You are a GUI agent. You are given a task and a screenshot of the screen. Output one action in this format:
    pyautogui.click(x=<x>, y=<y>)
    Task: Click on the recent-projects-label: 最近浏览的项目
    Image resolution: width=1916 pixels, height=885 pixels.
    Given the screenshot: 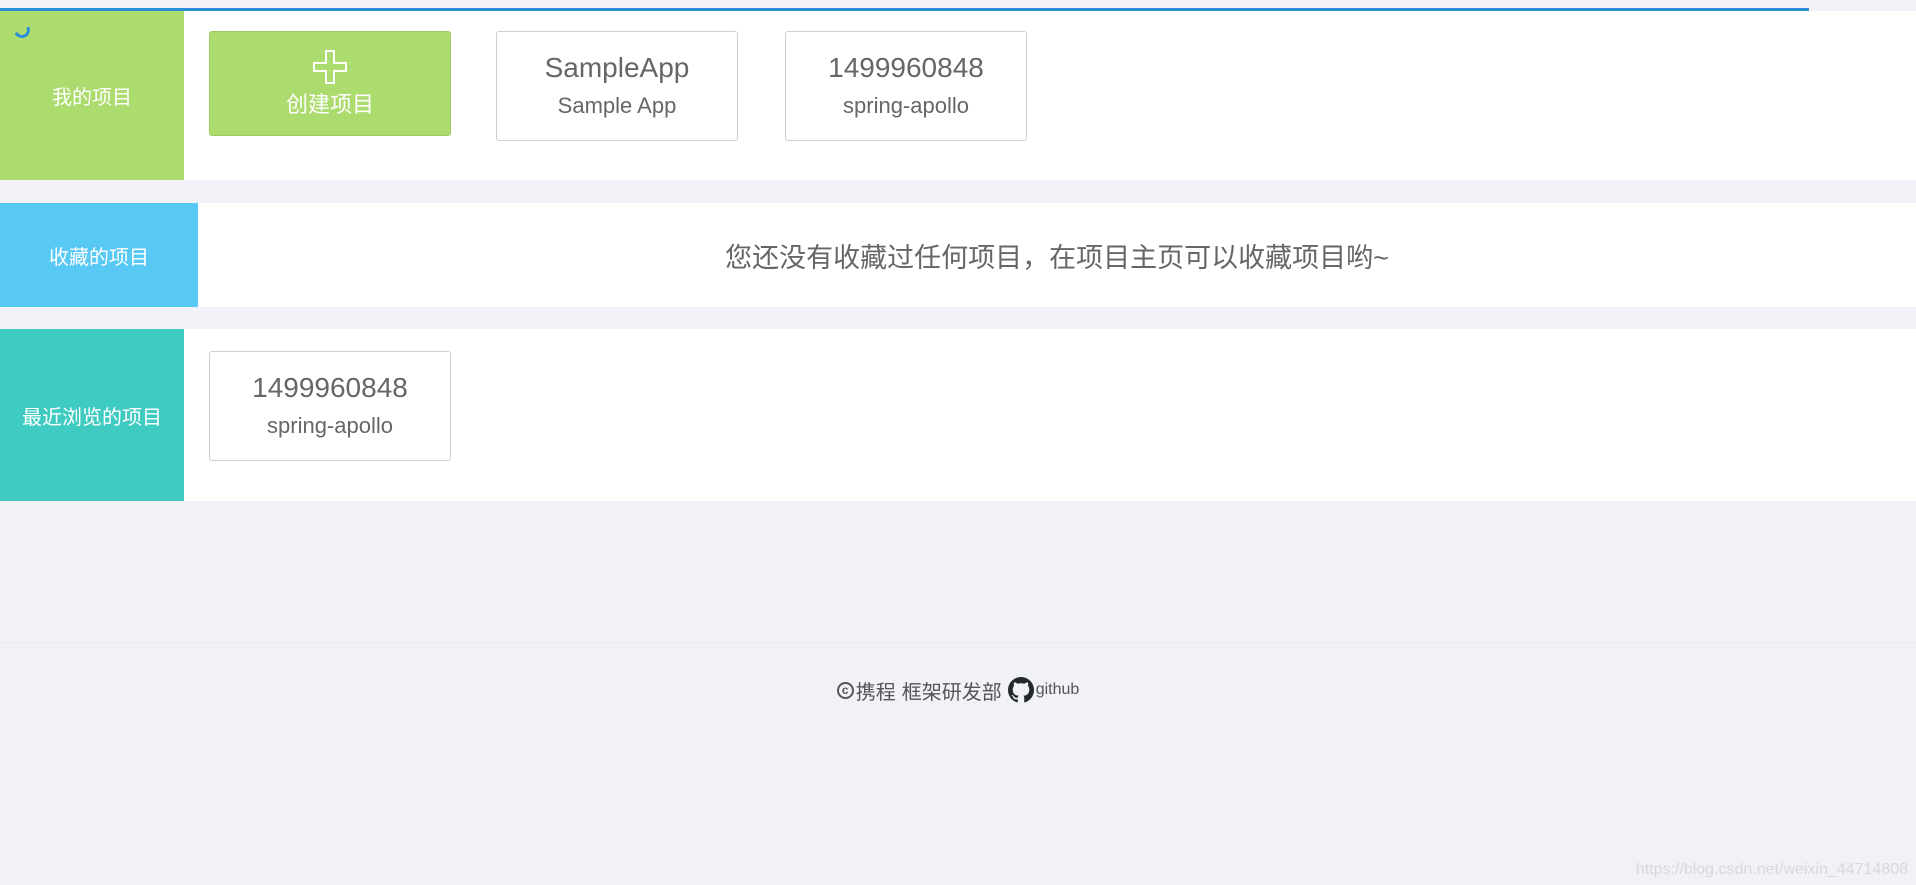 What is the action you would take?
    pyautogui.click(x=92, y=415)
    